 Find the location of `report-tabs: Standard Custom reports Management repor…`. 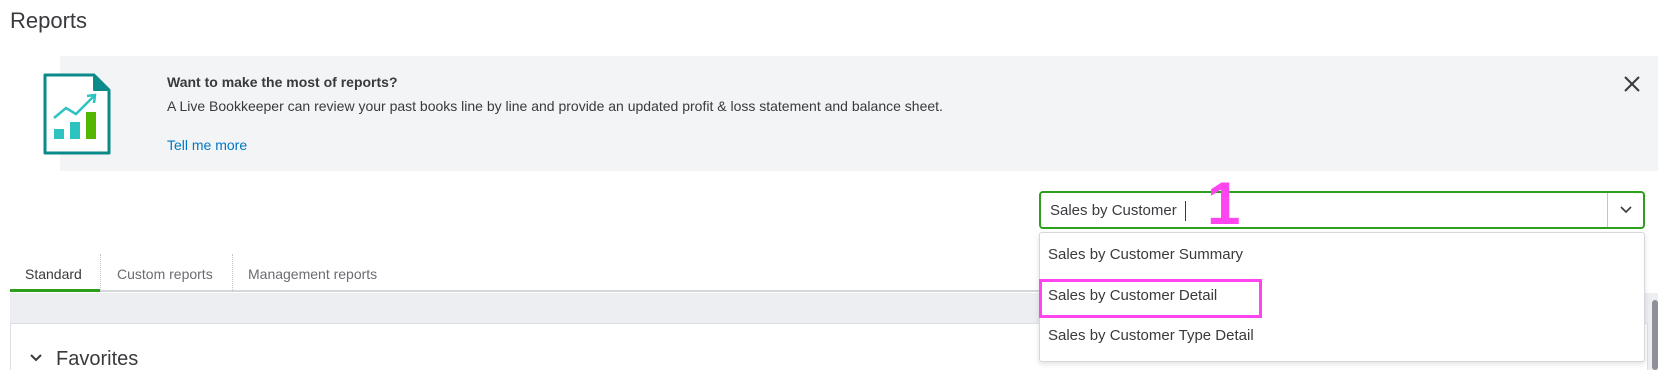

report-tabs: Standard Custom reports Management repor… is located at coordinates (530, 273).